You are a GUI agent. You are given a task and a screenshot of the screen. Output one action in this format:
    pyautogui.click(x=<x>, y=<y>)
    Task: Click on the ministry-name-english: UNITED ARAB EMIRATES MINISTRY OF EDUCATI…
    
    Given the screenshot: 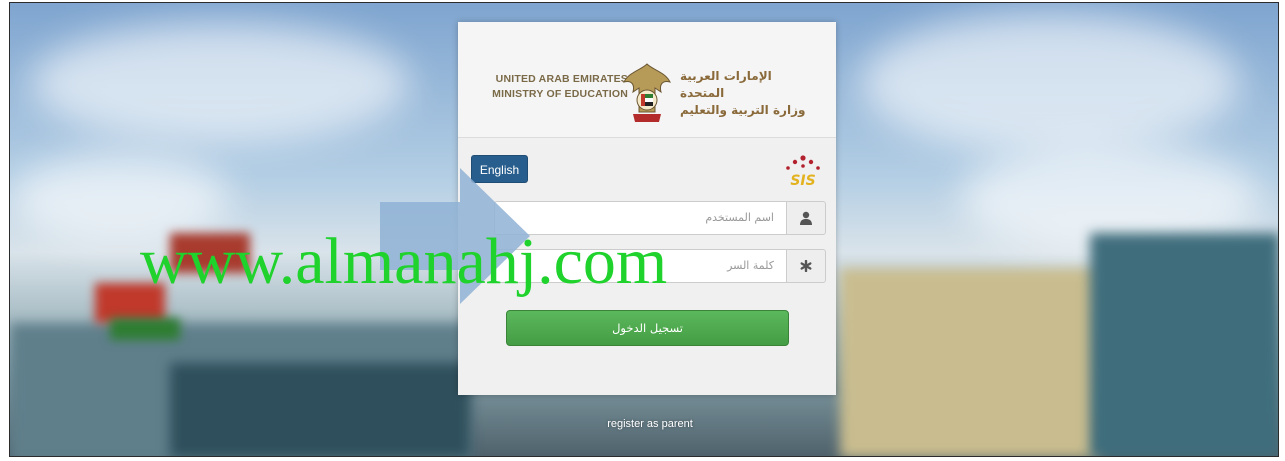 What is the action you would take?
    pyautogui.click(x=553, y=87)
    